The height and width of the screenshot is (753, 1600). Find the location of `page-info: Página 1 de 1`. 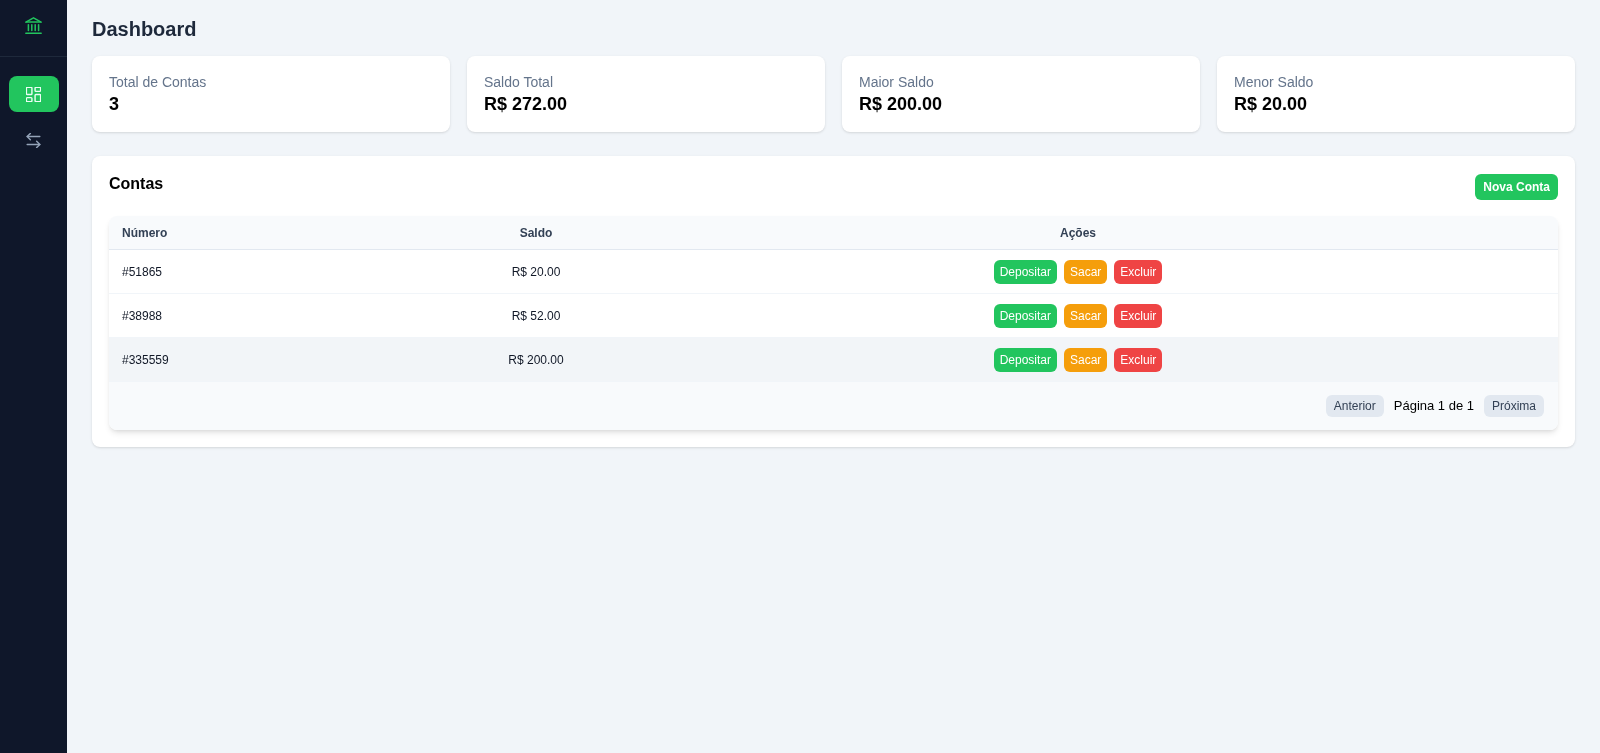

page-info: Página 1 de 1 is located at coordinates (1433, 406).